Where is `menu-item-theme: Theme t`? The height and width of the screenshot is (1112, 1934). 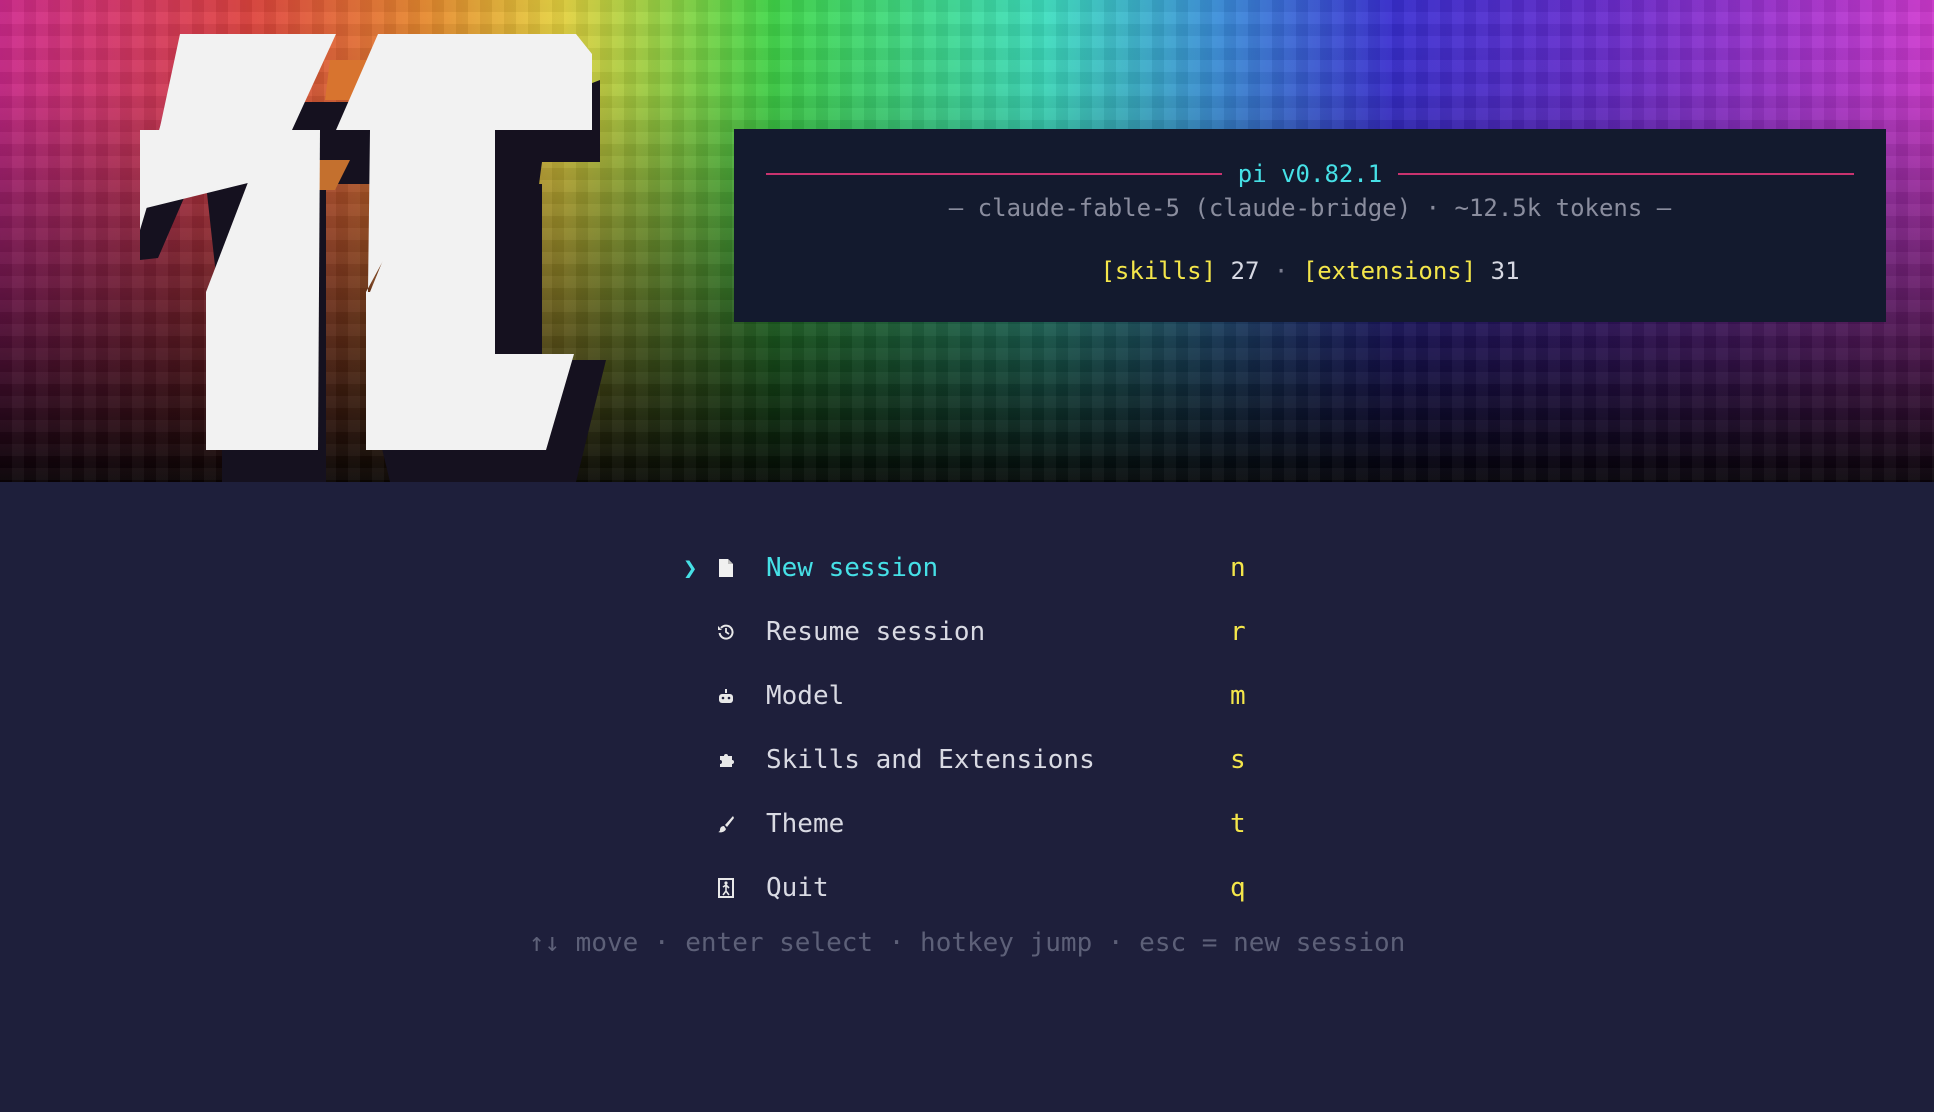
menu-item-theme: Theme t is located at coordinates (980, 824).